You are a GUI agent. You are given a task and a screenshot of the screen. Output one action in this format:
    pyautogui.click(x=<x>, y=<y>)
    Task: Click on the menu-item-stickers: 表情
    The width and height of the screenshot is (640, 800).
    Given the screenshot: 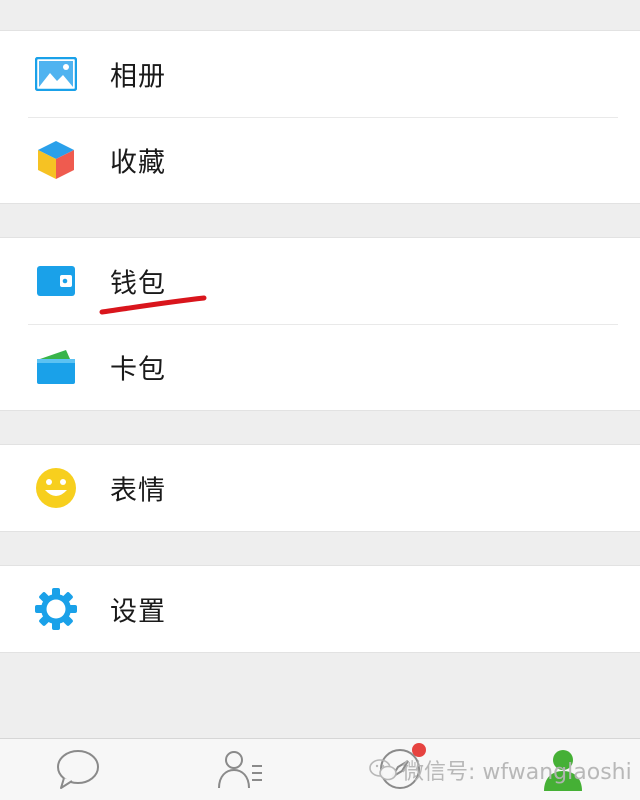 What is the action you would take?
    pyautogui.click(x=320, y=488)
    